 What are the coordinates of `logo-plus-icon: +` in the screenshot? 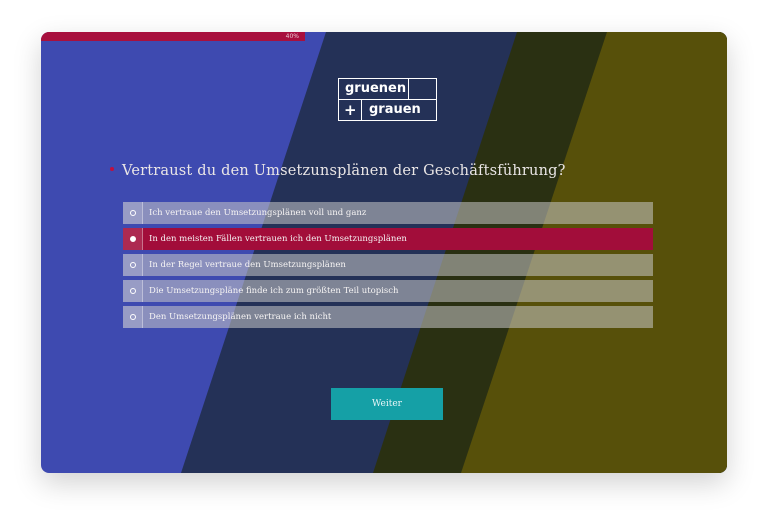 It's located at (350, 110).